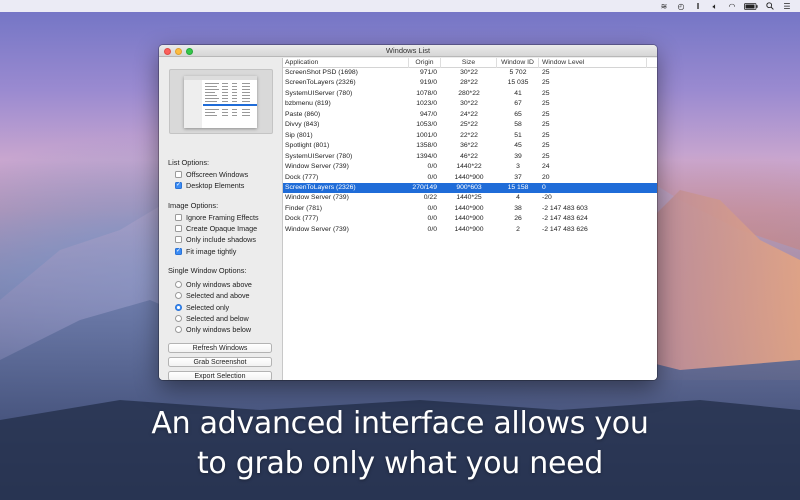  Describe the element at coordinates (470, 167) in the screenshot. I see `table-row: Window Server (739) 0/0 1440*22 3 24` at that location.